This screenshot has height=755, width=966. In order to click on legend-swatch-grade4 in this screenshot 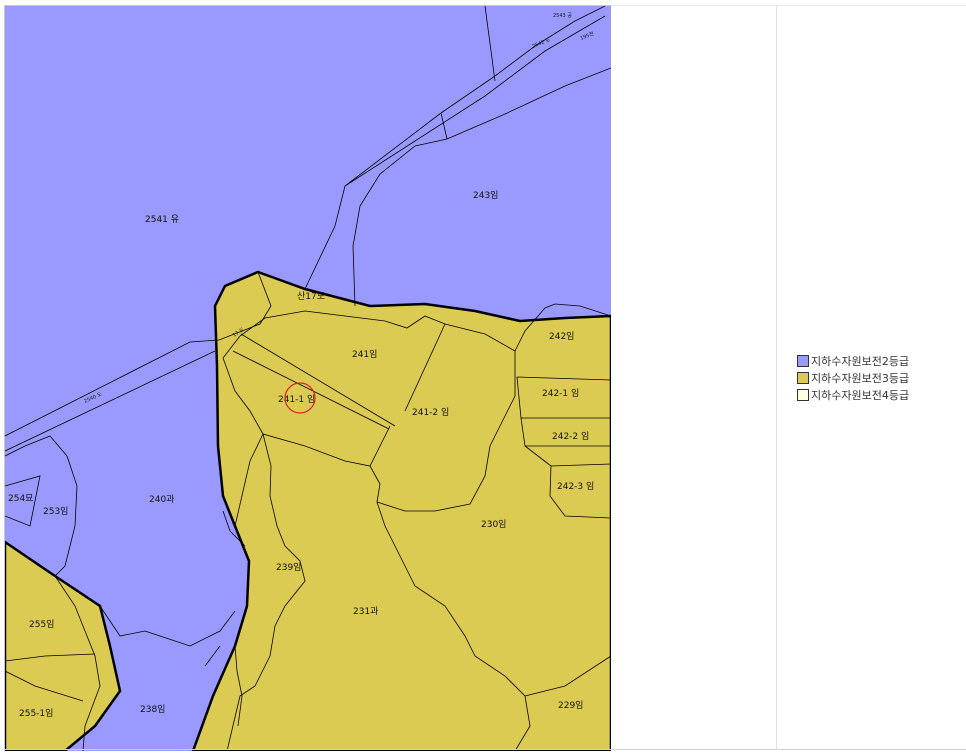, I will do `click(803, 394)`.